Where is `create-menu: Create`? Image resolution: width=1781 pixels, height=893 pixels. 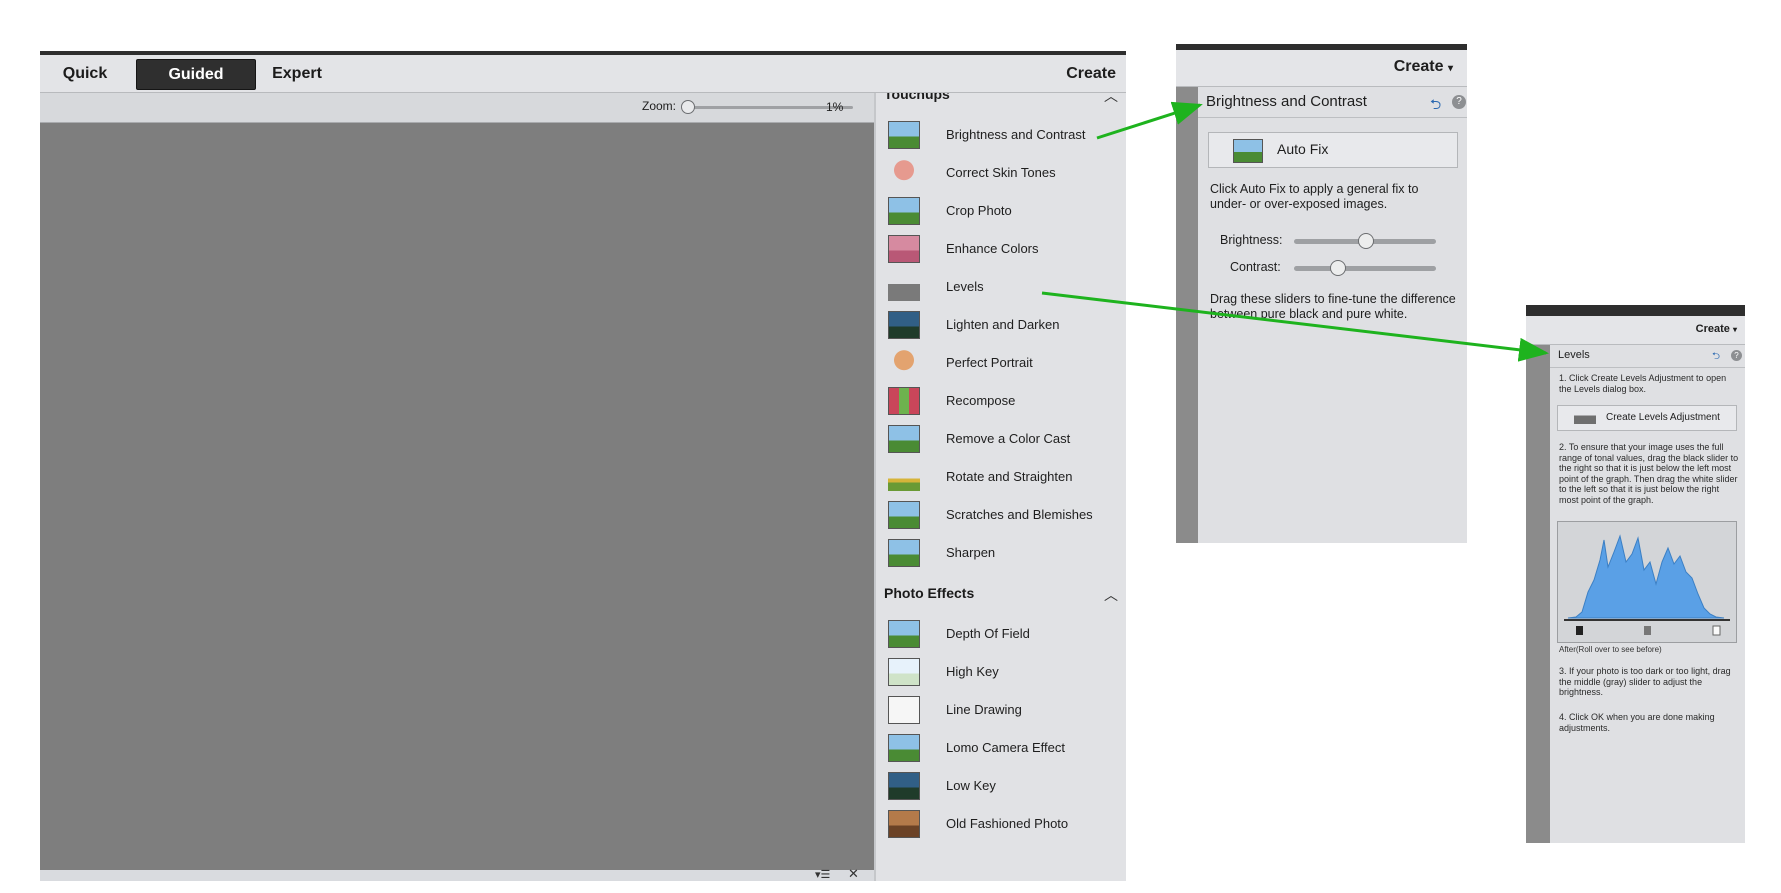
create-menu: Create is located at coordinates (1091, 73).